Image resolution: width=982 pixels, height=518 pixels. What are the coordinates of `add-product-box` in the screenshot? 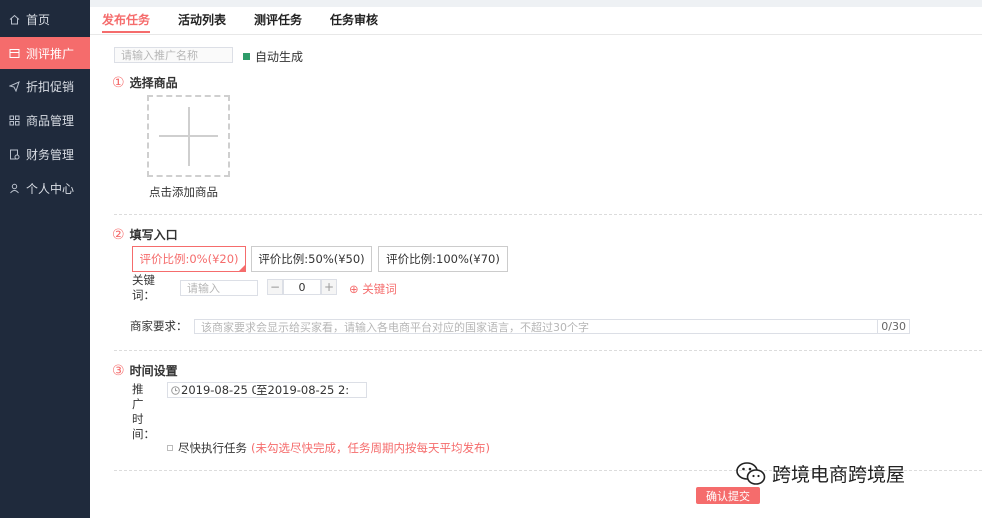 It's located at (188, 136).